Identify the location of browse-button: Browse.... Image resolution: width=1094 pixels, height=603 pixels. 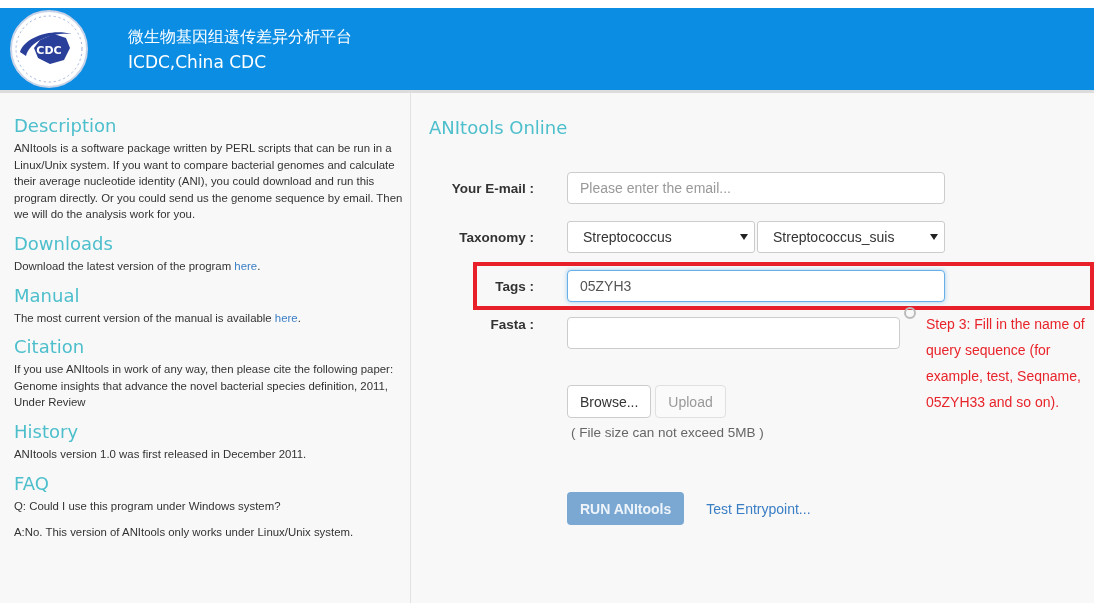
(609, 401).